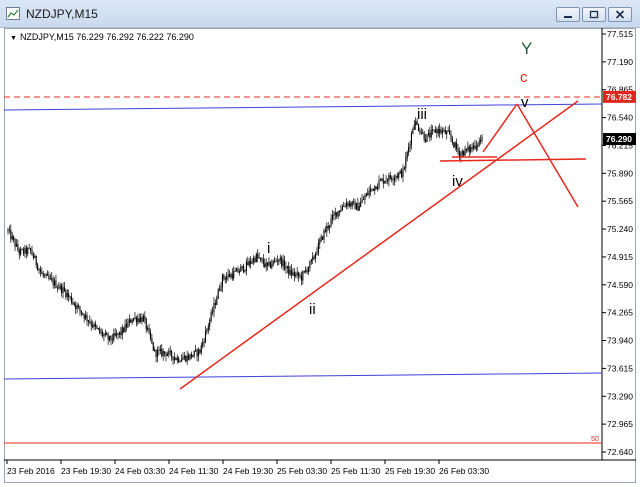 The width and height of the screenshot is (640, 487). I want to click on x-tick-label: 24 Feb 03:30, so click(140, 471).